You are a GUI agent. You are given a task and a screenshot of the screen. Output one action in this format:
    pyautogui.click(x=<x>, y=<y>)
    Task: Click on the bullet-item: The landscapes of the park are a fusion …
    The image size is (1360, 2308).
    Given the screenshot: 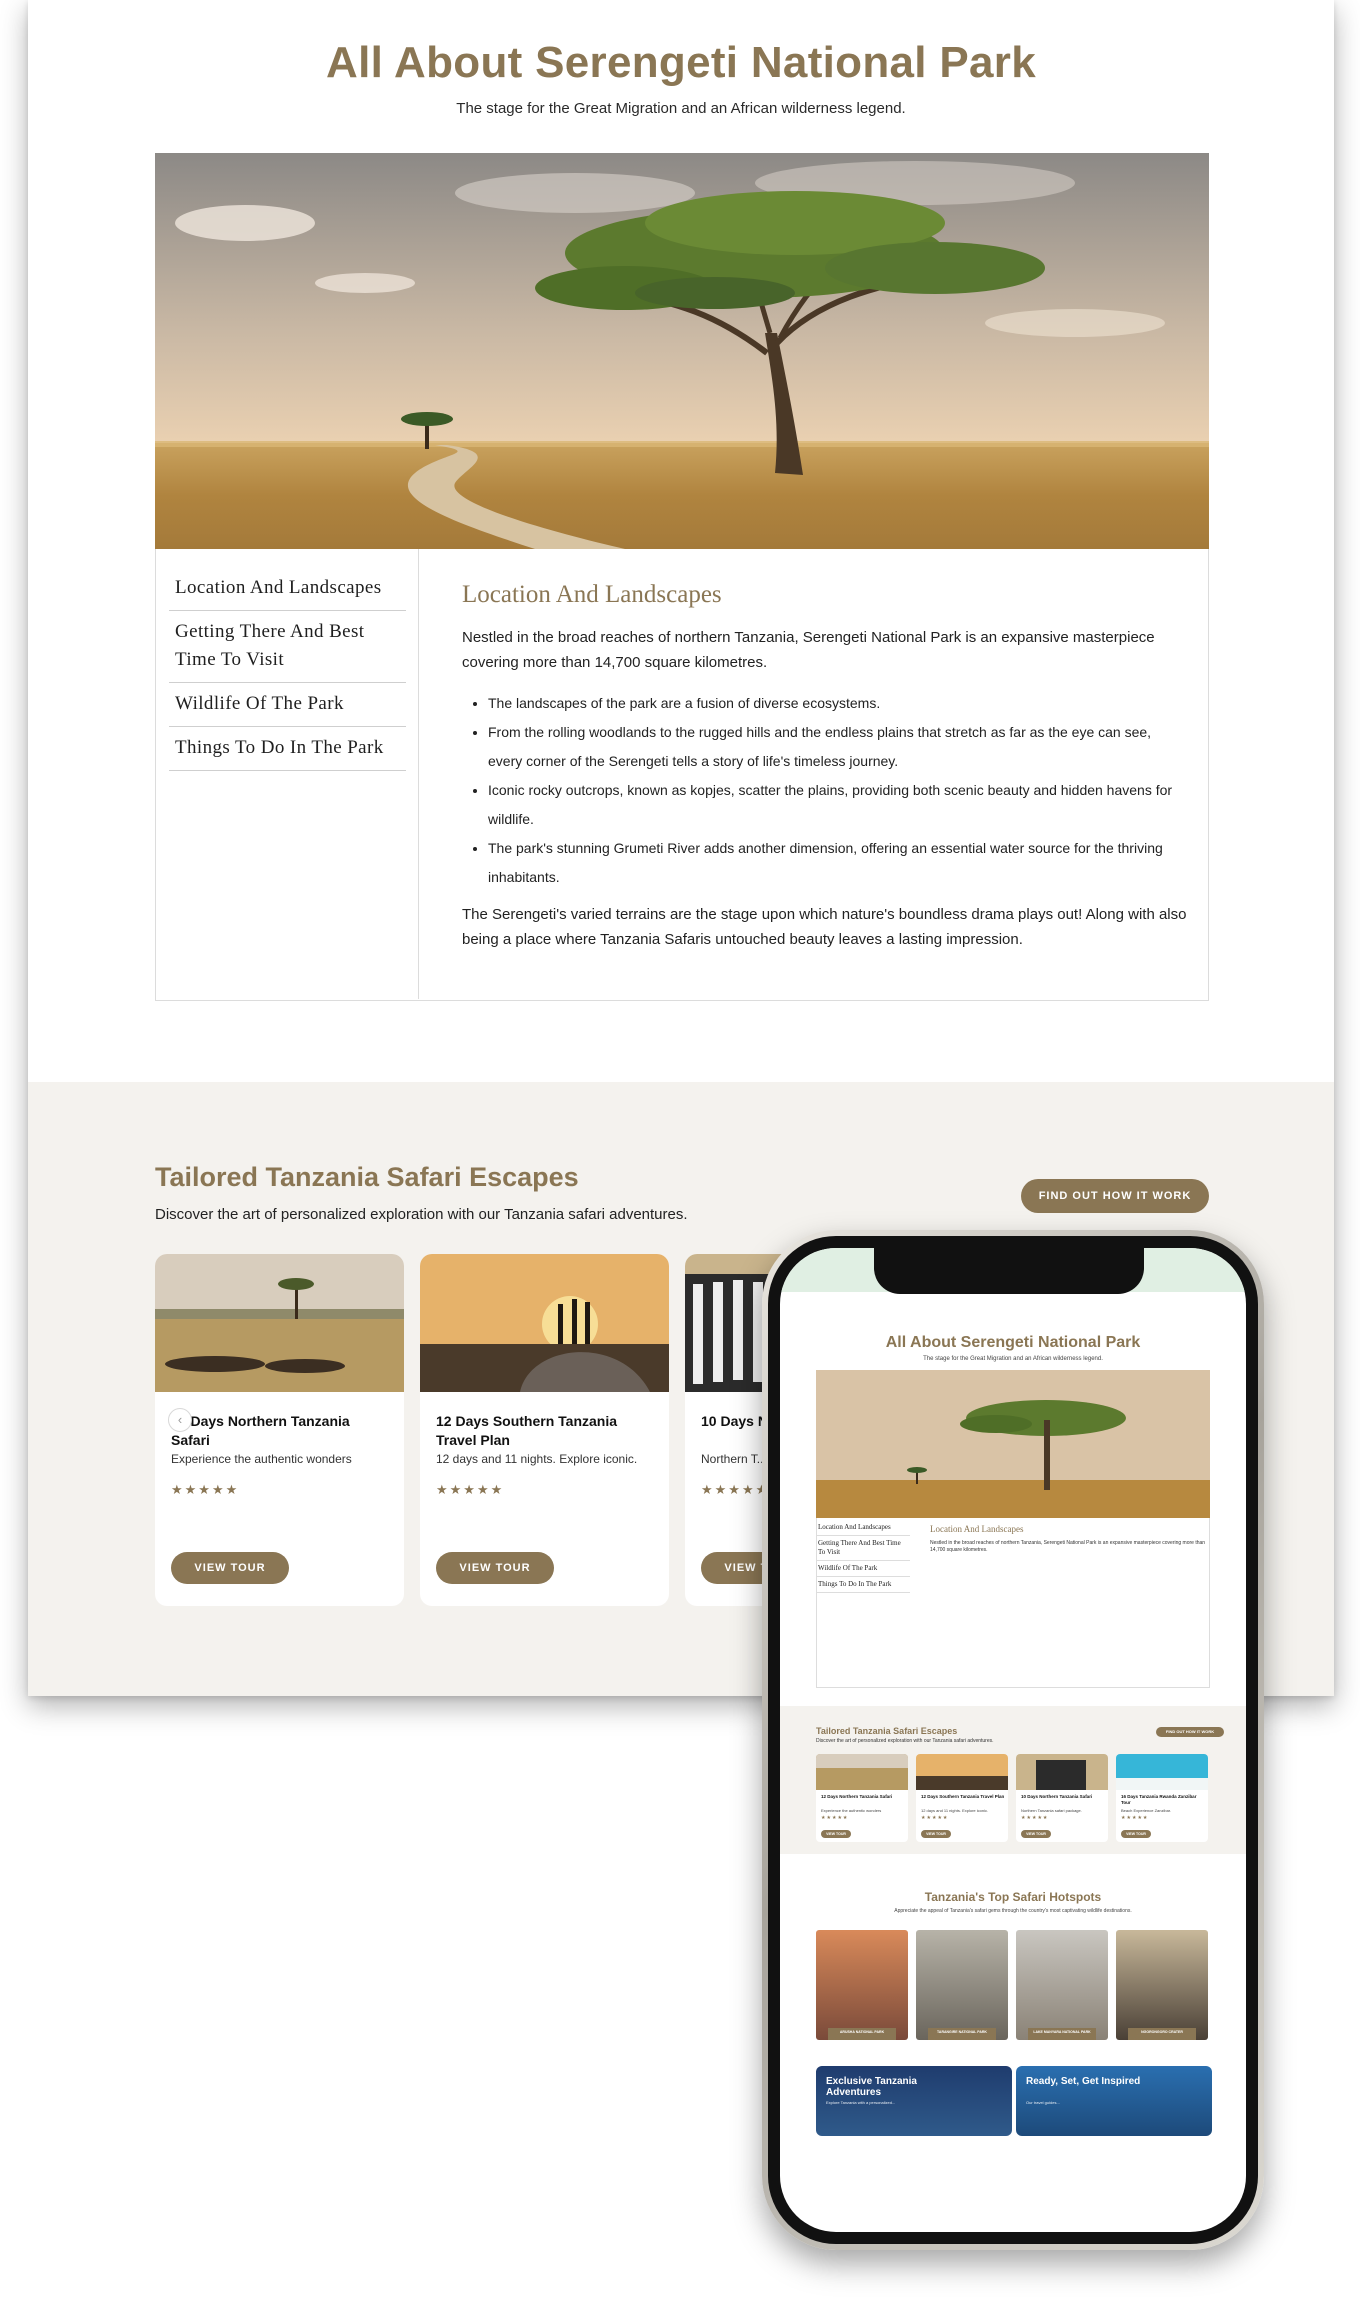 What is the action you would take?
    pyautogui.click(x=837, y=703)
    